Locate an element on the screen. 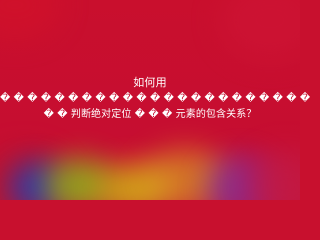 Image resolution: width=320 pixels, height=240 pixels. message-title: 如何用 is located at coordinates (150, 82).